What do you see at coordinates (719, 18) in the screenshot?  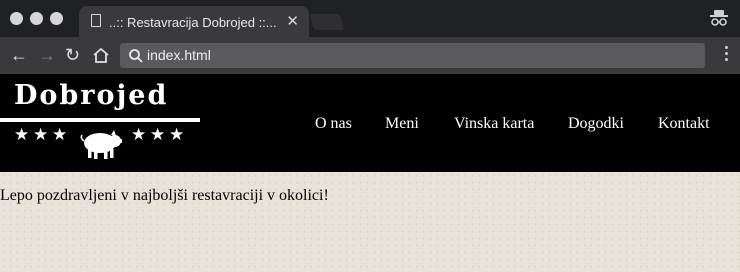 I see `incognito-icon` at bounding box center [719, 18].